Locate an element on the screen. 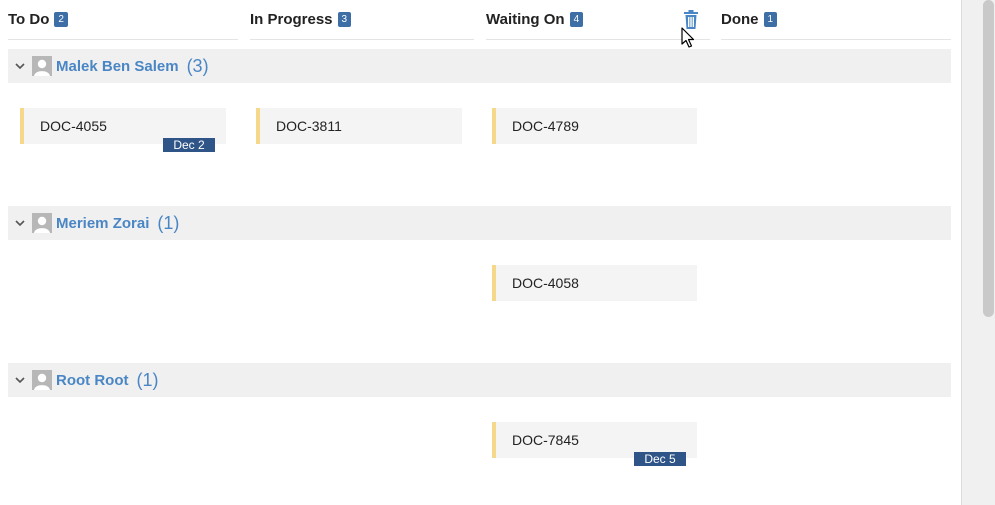  swimlane-name: Malek Ben Salem is located at coordinates (117, 66).